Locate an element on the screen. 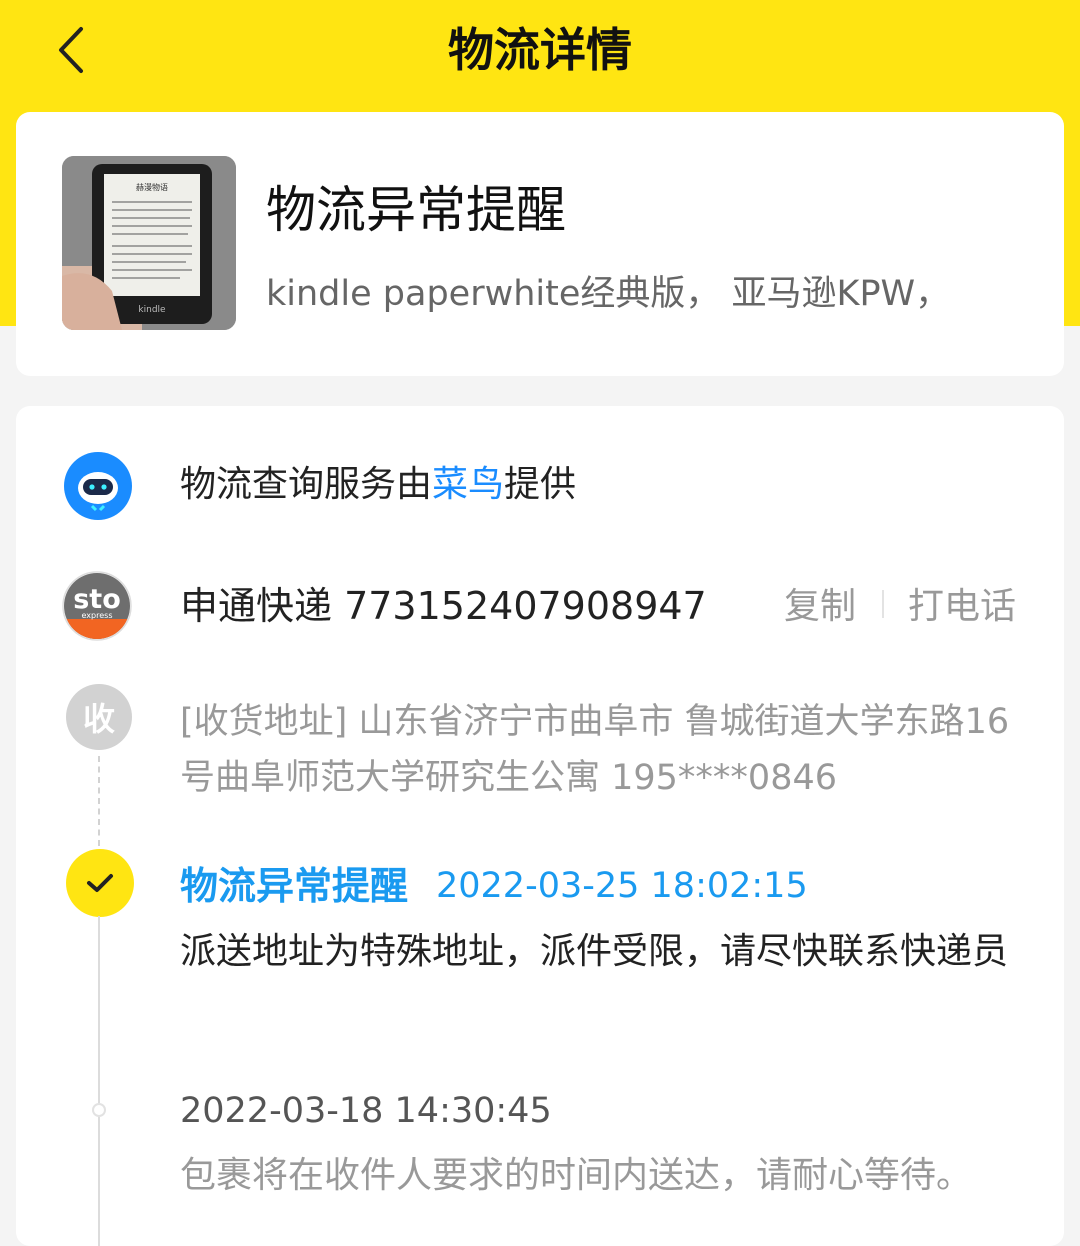  page-title: 物流详情 is located at coordinates (540, 50).